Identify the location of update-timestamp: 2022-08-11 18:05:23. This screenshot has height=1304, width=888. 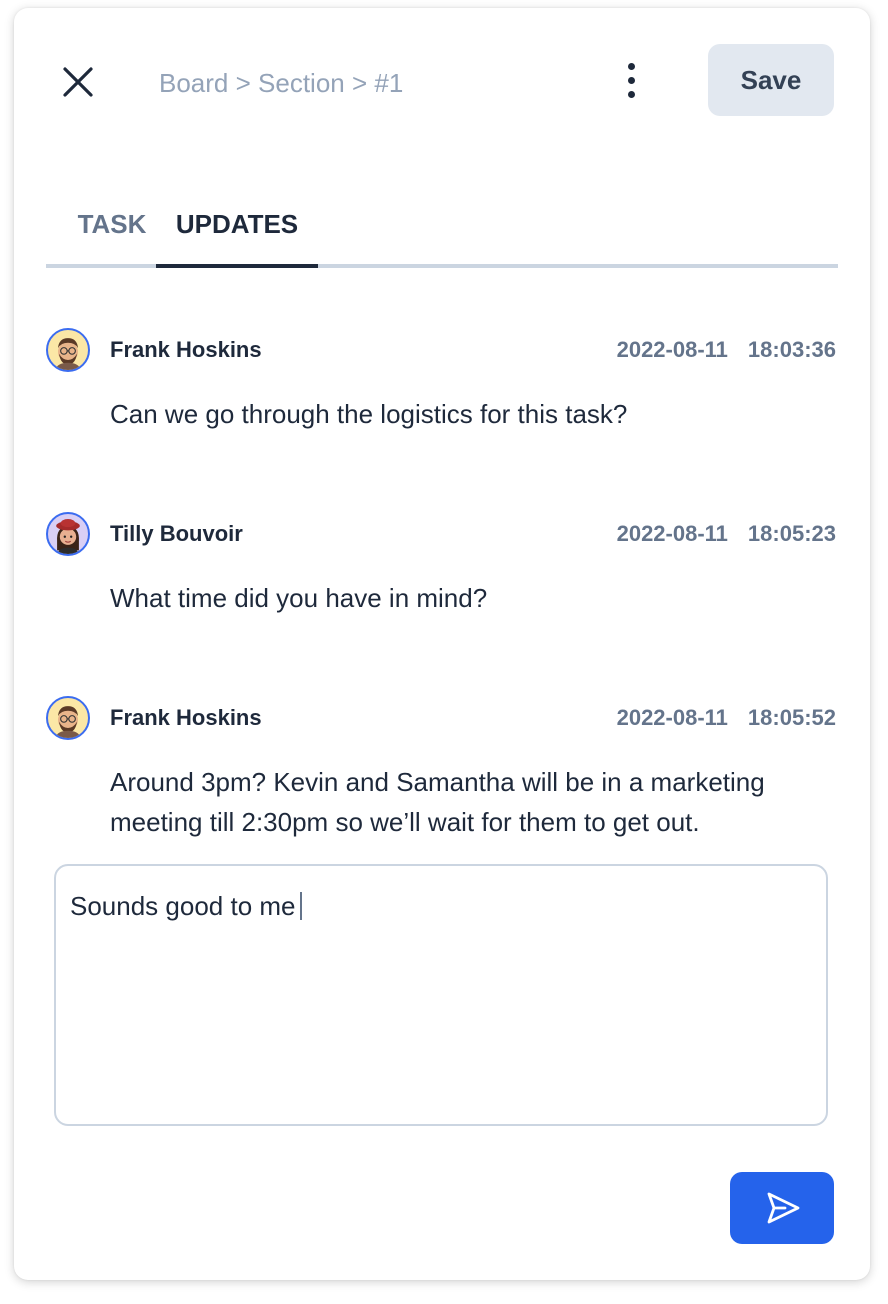
(726, 534).